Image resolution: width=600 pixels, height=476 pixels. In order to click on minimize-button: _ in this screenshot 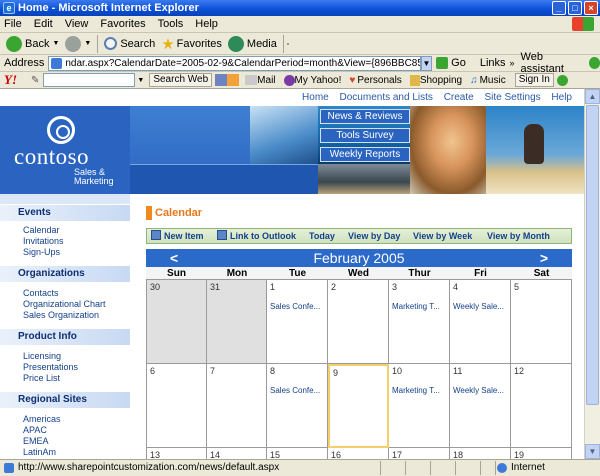, I will do `click(559, 8)`.